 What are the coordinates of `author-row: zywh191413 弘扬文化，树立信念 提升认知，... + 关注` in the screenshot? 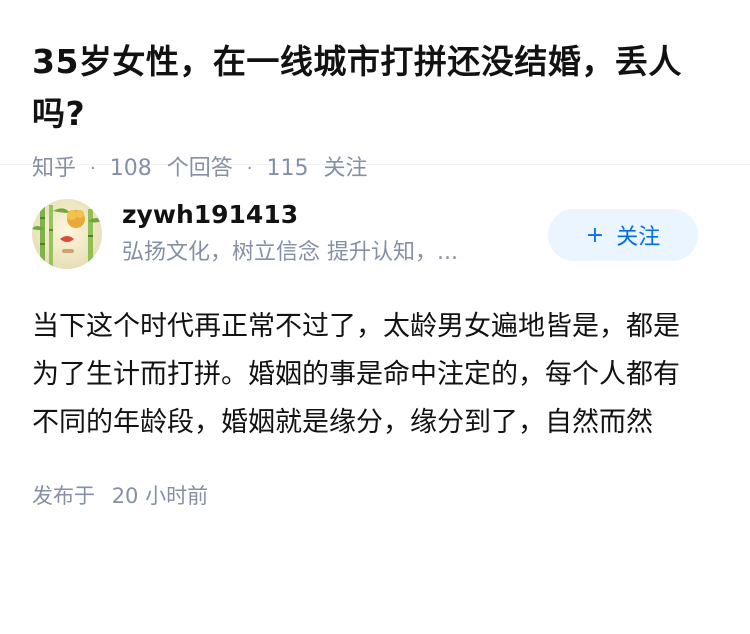 It's located at (375, 234).